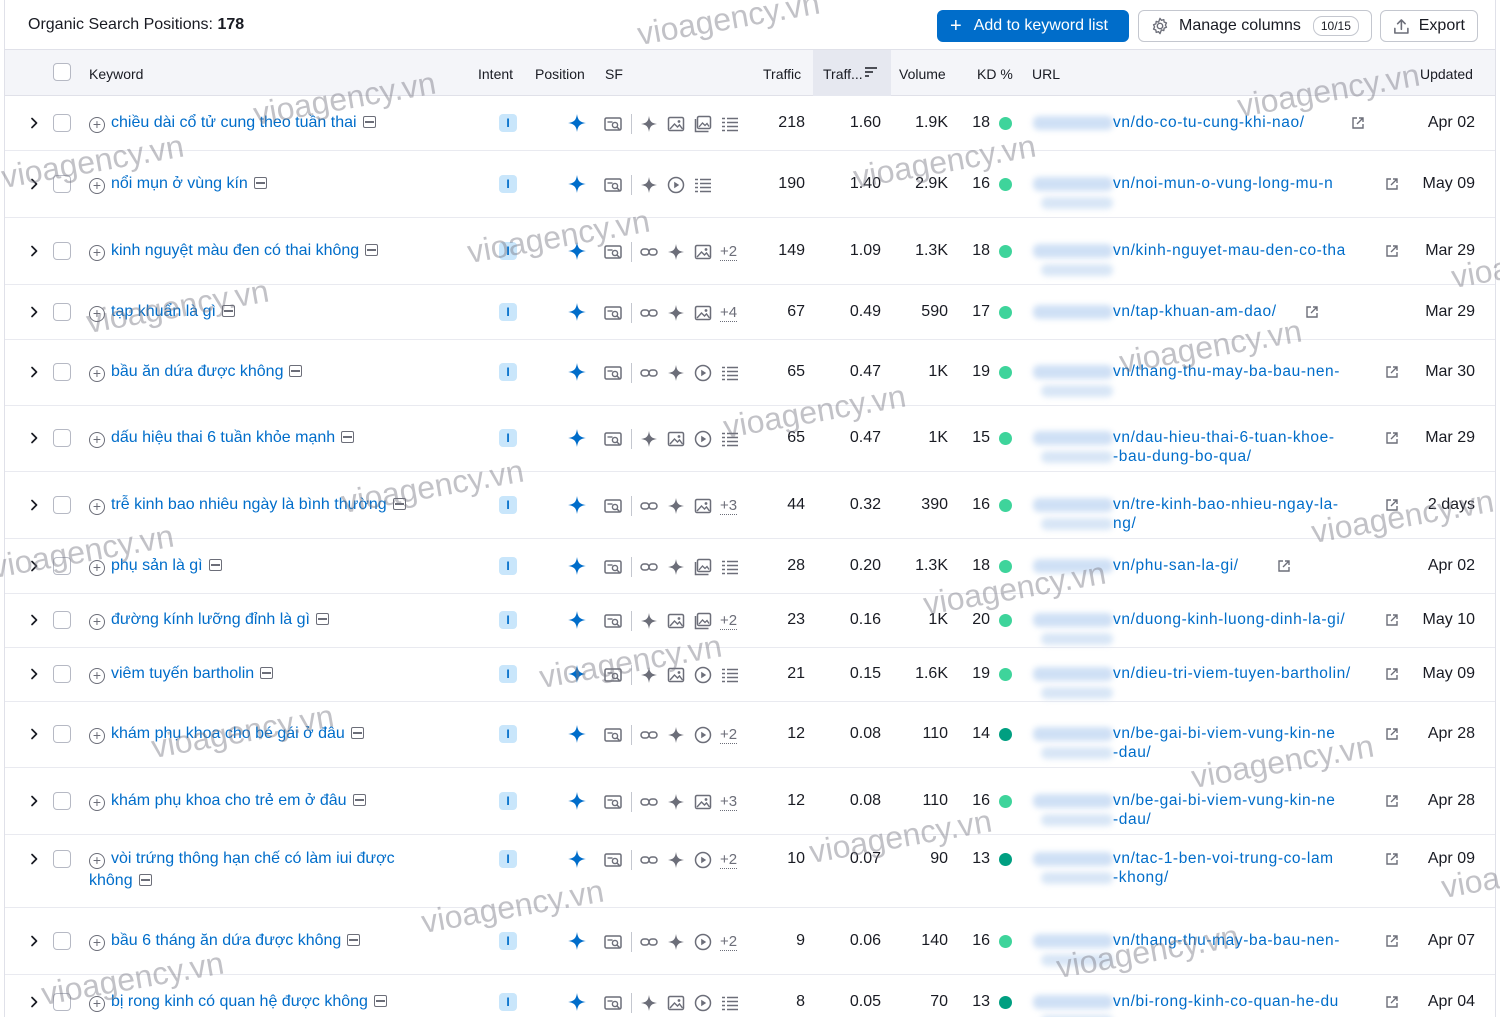 Image resolution: width=1500 pixels, height=1017 pixels. What do you see at coordinates (62, 72) in the screenshot?
I see `select-all-checkbox` at bounding box center [62, 72].